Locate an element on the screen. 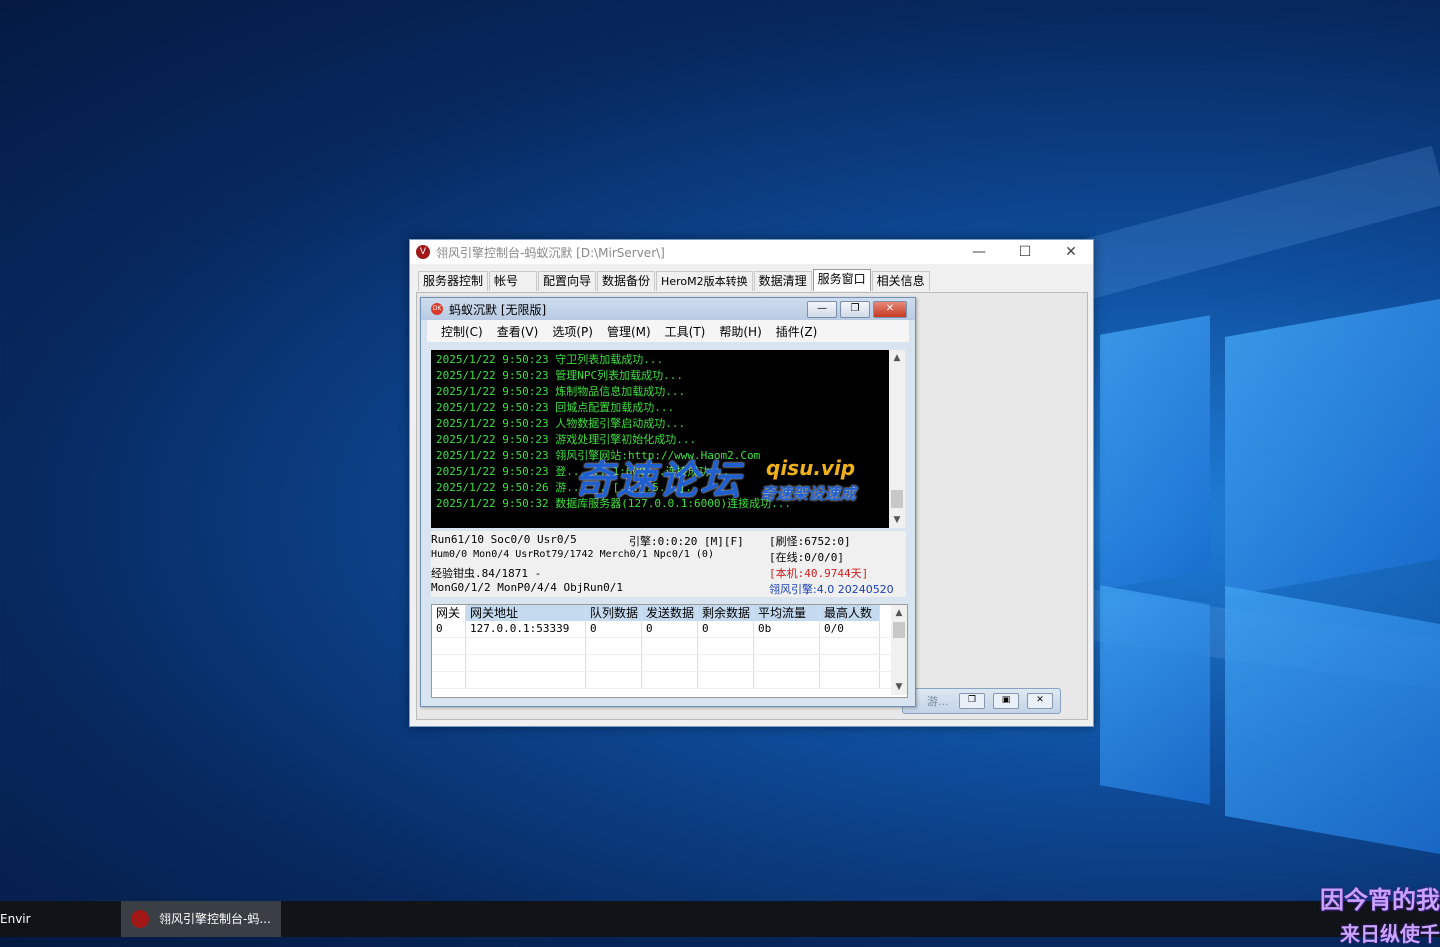 This screenshot has height=947, width=1440. minimized-child-window: 游... ❐ ▣ ✕ is located at coordinates (981, 701).